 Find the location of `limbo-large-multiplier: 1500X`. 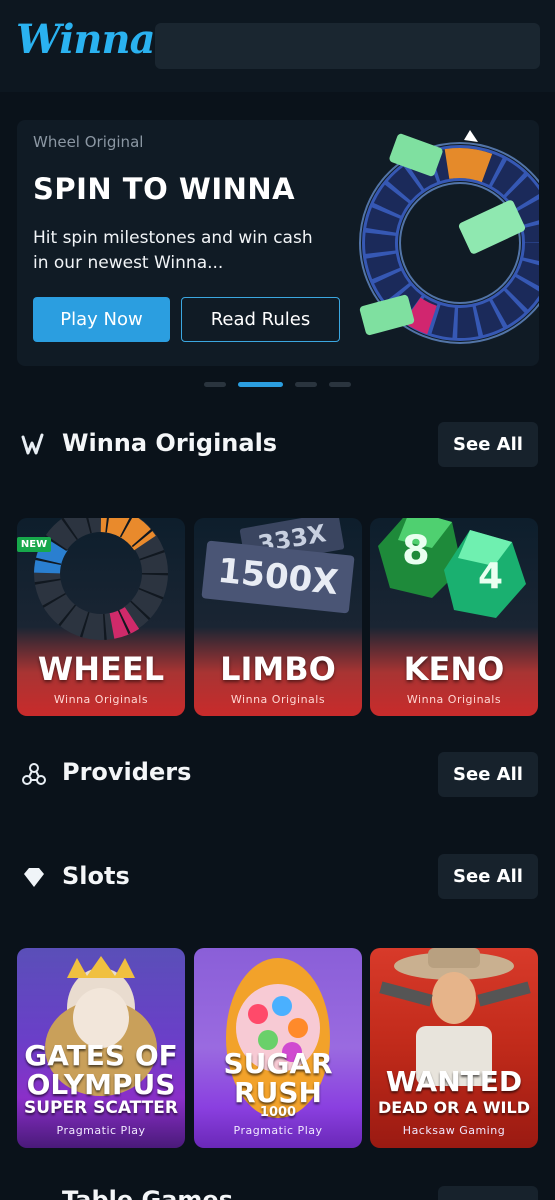

limbo-large-multiplier: 1500X is located at coordinates (278, 577).